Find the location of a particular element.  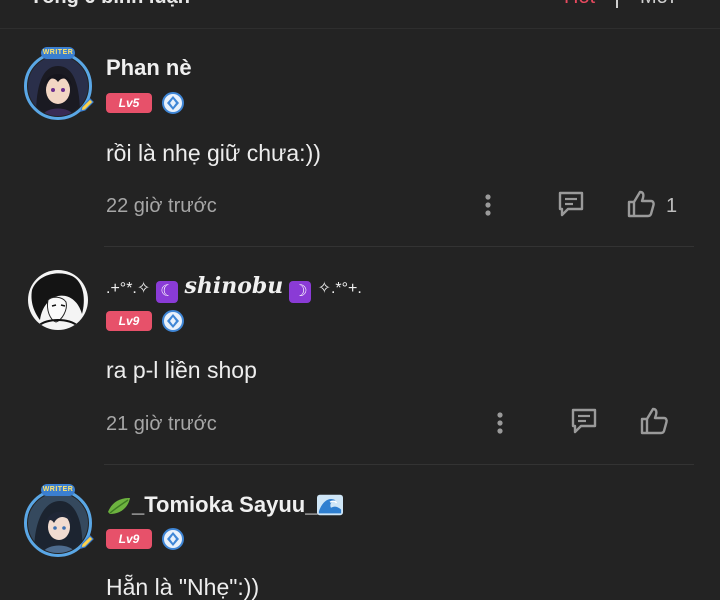

comments-header: Tổng 6 bình luận Hot Mới is located at coordinates (360, 14).